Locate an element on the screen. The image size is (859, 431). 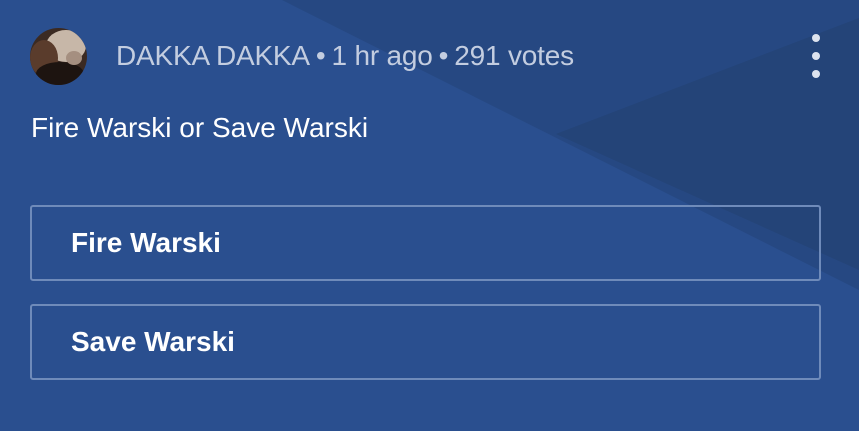
post-meta: DAKKA DAKKA • 1 hr ago • 291 votes is located at coordinates (345, 56).